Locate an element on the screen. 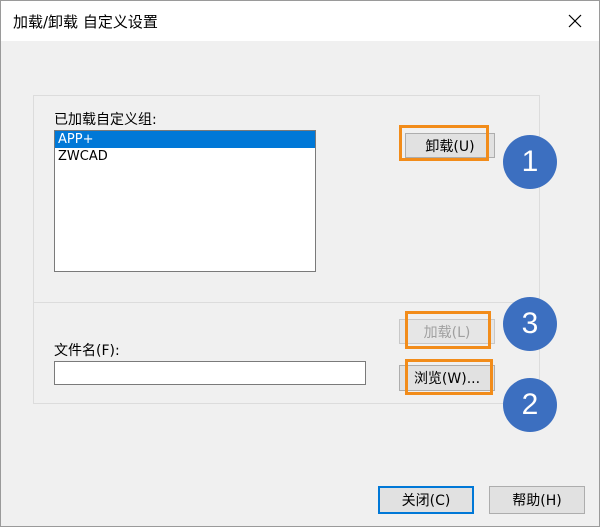 The width and height of the screenshot is (600, 527). list-item: ZWCAD is located at coordinates (185, 156).